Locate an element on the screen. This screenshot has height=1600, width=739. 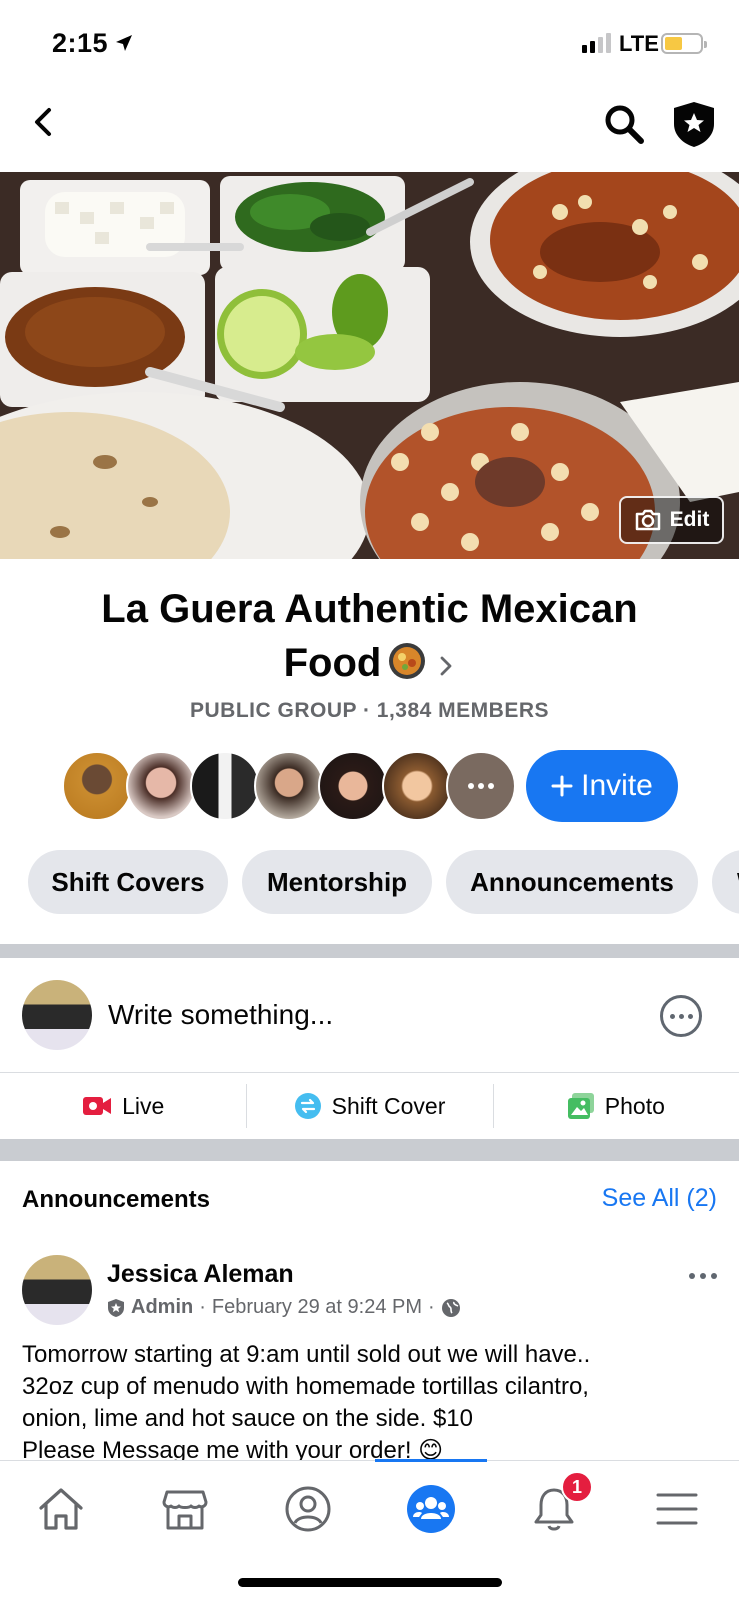
photo-icon is located at coordinates (580, 1106).